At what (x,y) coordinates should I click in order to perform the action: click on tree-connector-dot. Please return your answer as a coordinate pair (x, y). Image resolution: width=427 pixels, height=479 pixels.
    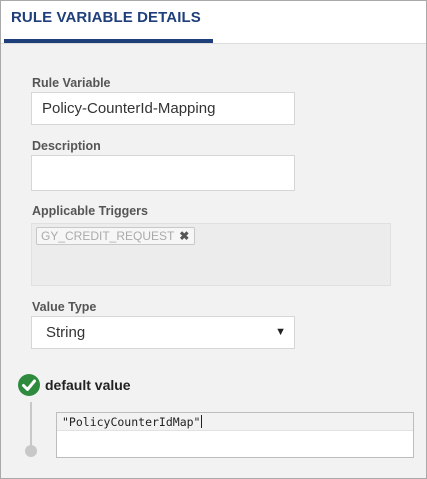
    Looking at the image, I should click on (31, 451).